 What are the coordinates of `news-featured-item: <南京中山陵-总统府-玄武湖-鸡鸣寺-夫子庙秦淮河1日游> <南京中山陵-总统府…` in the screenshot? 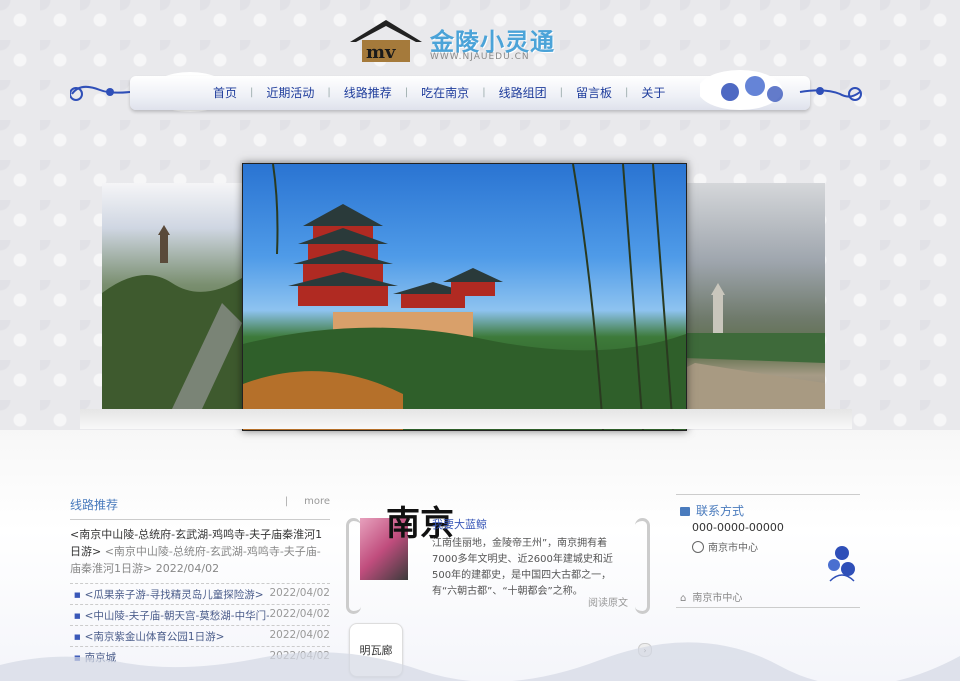 It's located at (200, 551).